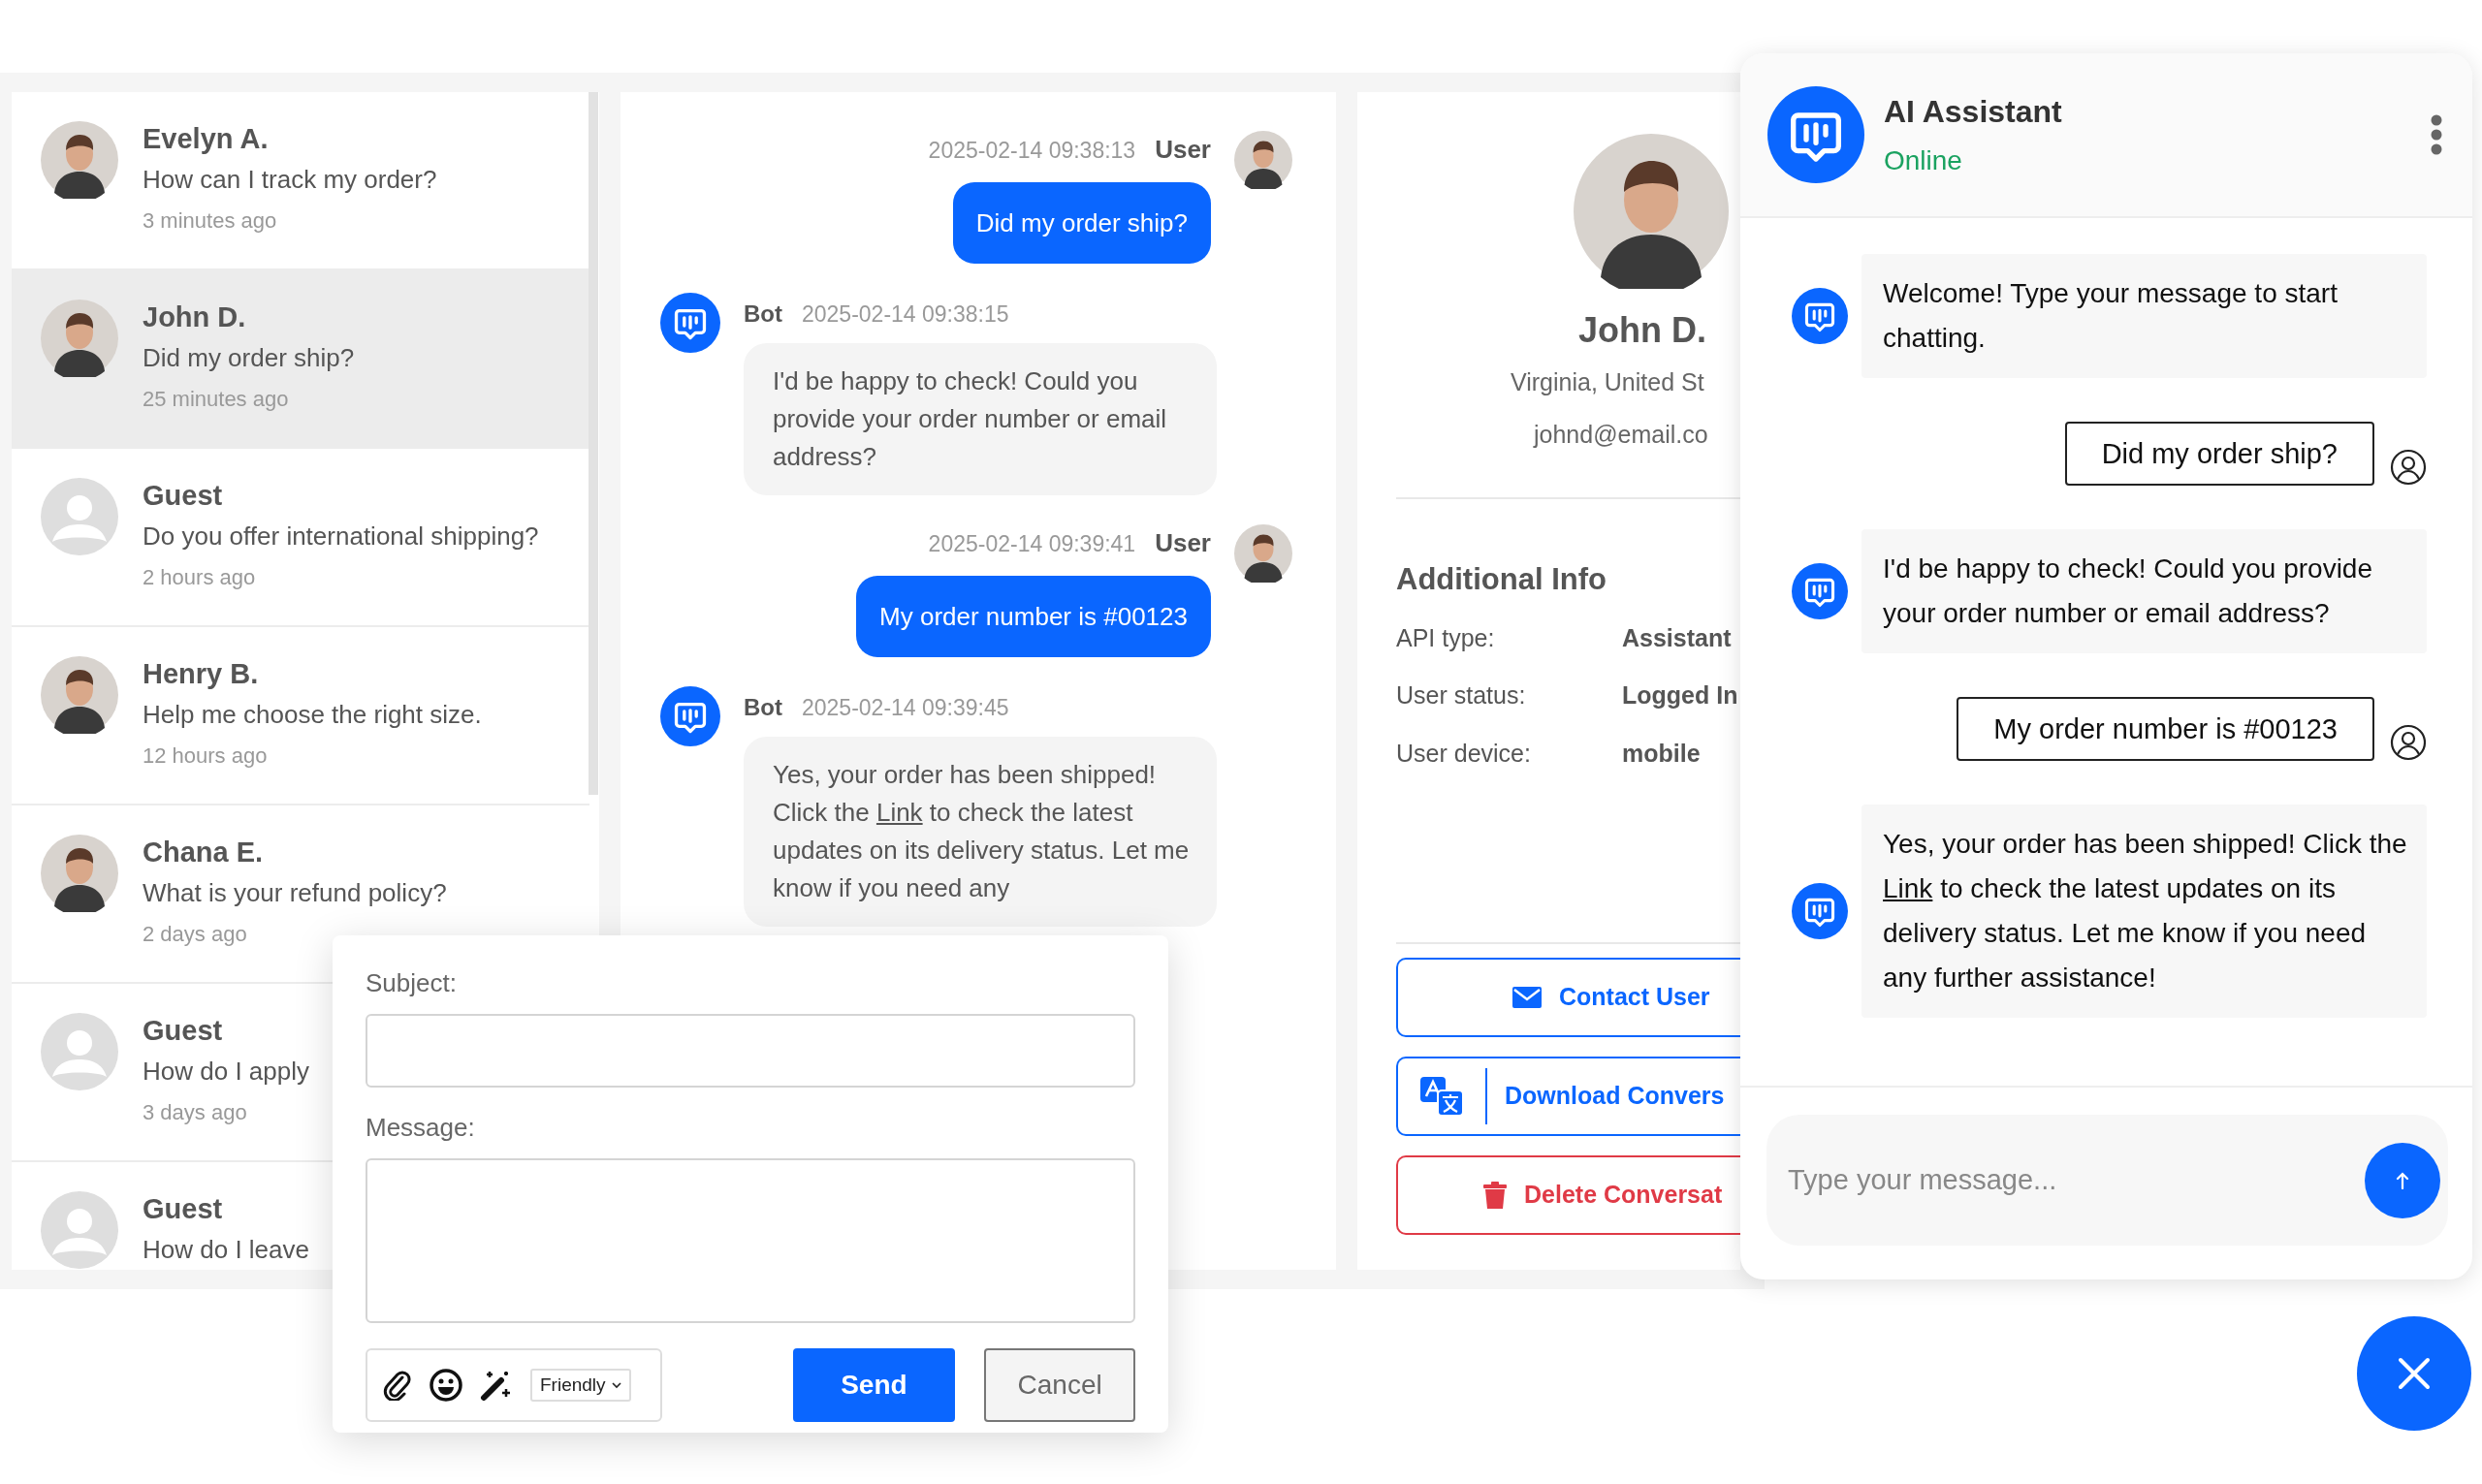  Describe the element at coordinates (1059, 1385) in the screenshot. I see `cancel-button: Cancel` at that location.